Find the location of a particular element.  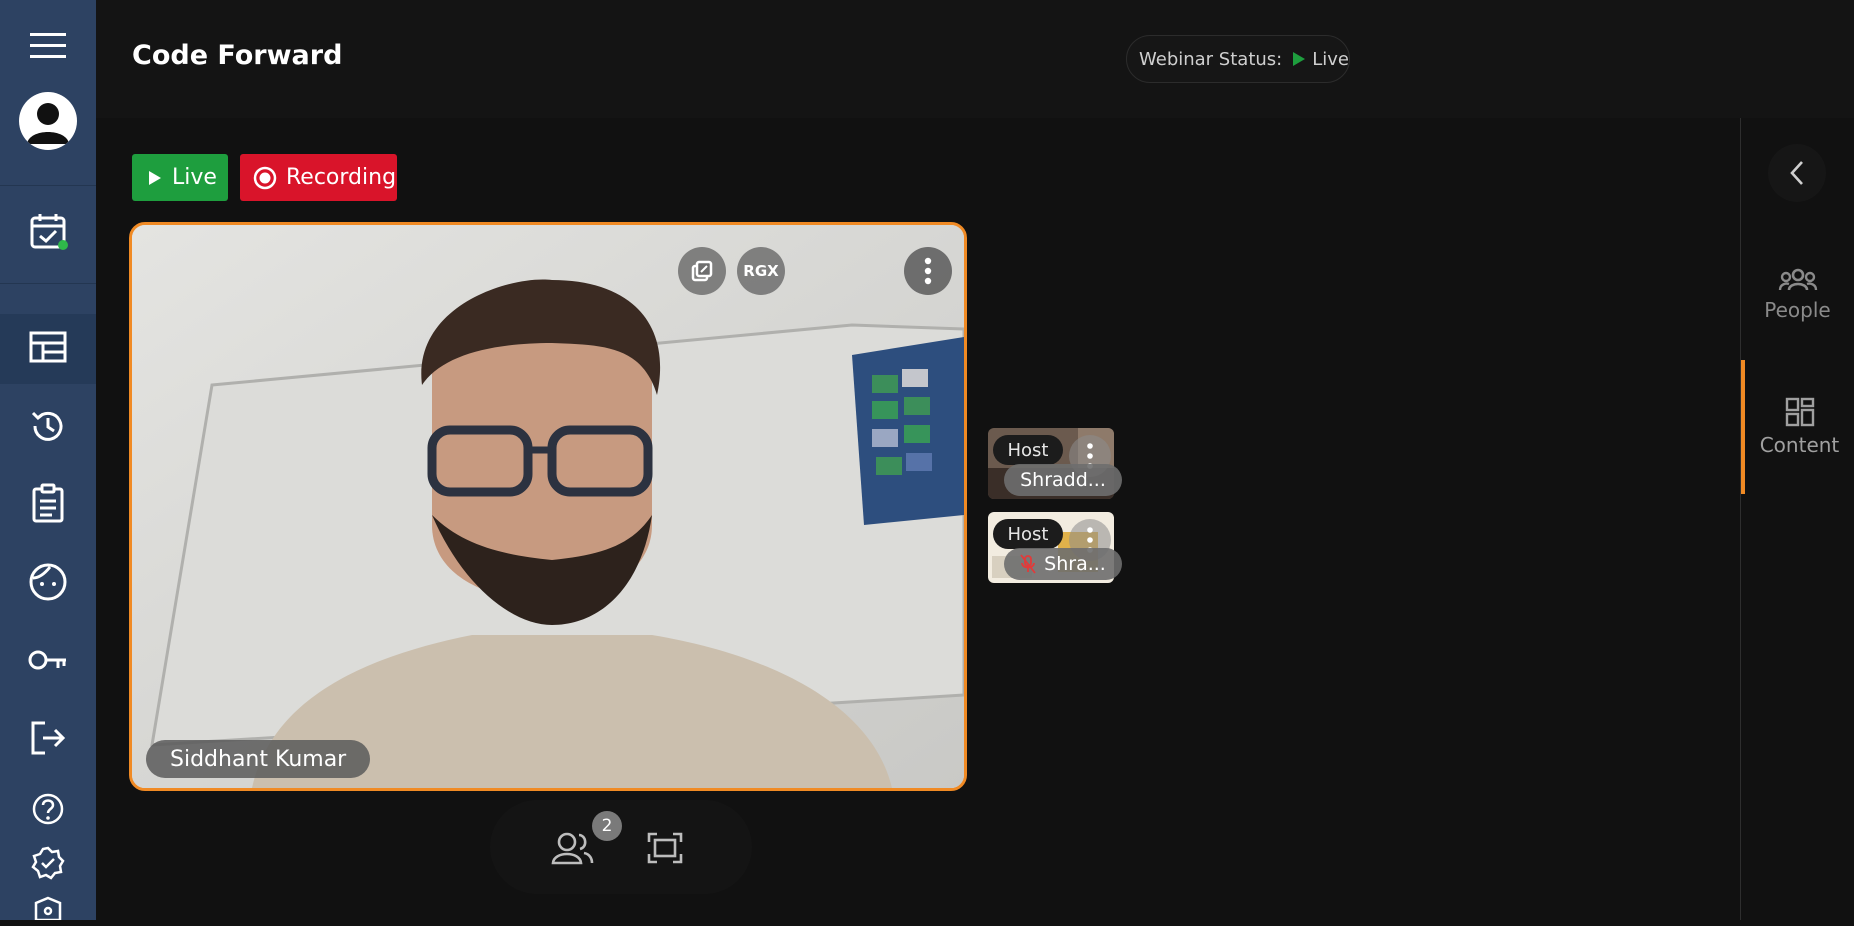

badge-check-icon is located at coordinates (48, 865).